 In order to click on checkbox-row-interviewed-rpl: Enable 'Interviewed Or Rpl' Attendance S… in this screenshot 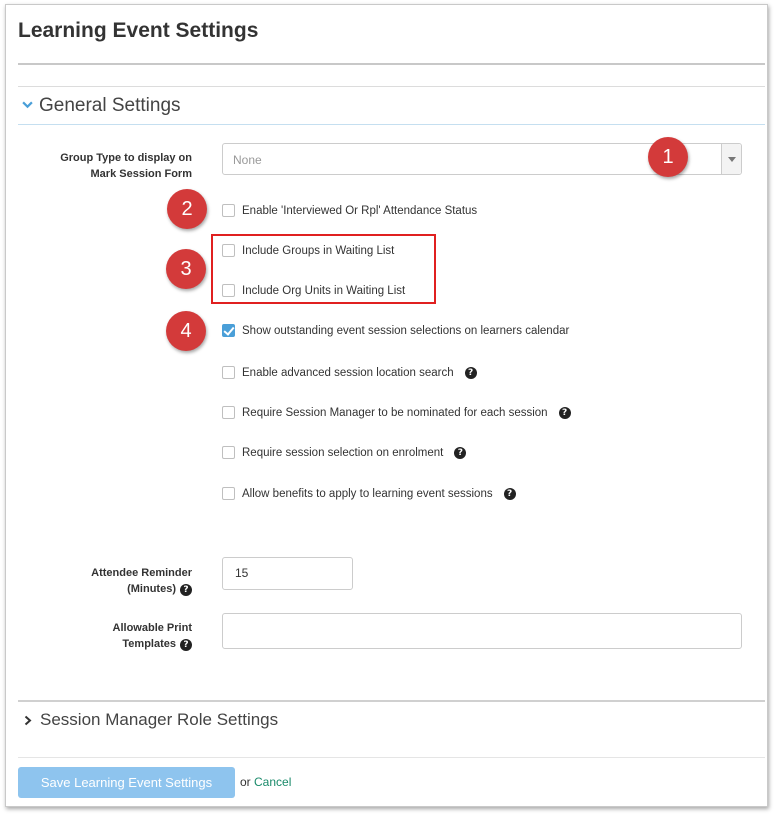, I will do `click(349, 210)`.